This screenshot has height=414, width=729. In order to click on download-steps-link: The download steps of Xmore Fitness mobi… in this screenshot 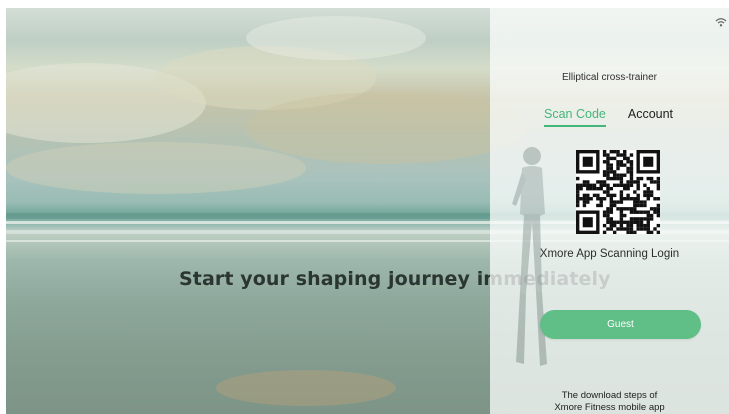, I will do `click(609, 402)`.